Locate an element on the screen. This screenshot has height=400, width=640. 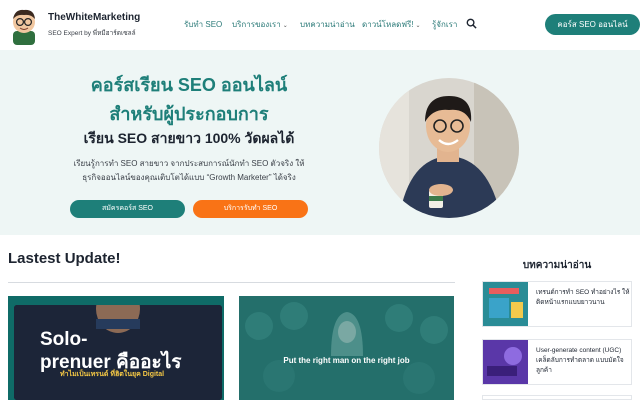
nav-label: รู้จักเรา is located at coordinates (445, 24).